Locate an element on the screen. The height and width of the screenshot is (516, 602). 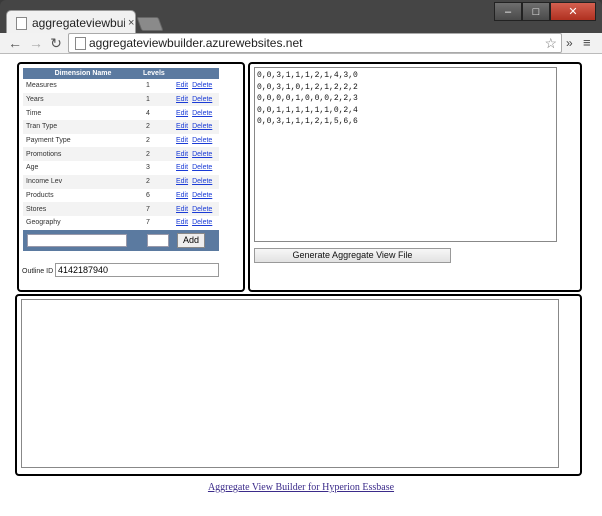
table-row: Promotions 2 Edit Delete is located at coordinates (121, 154).